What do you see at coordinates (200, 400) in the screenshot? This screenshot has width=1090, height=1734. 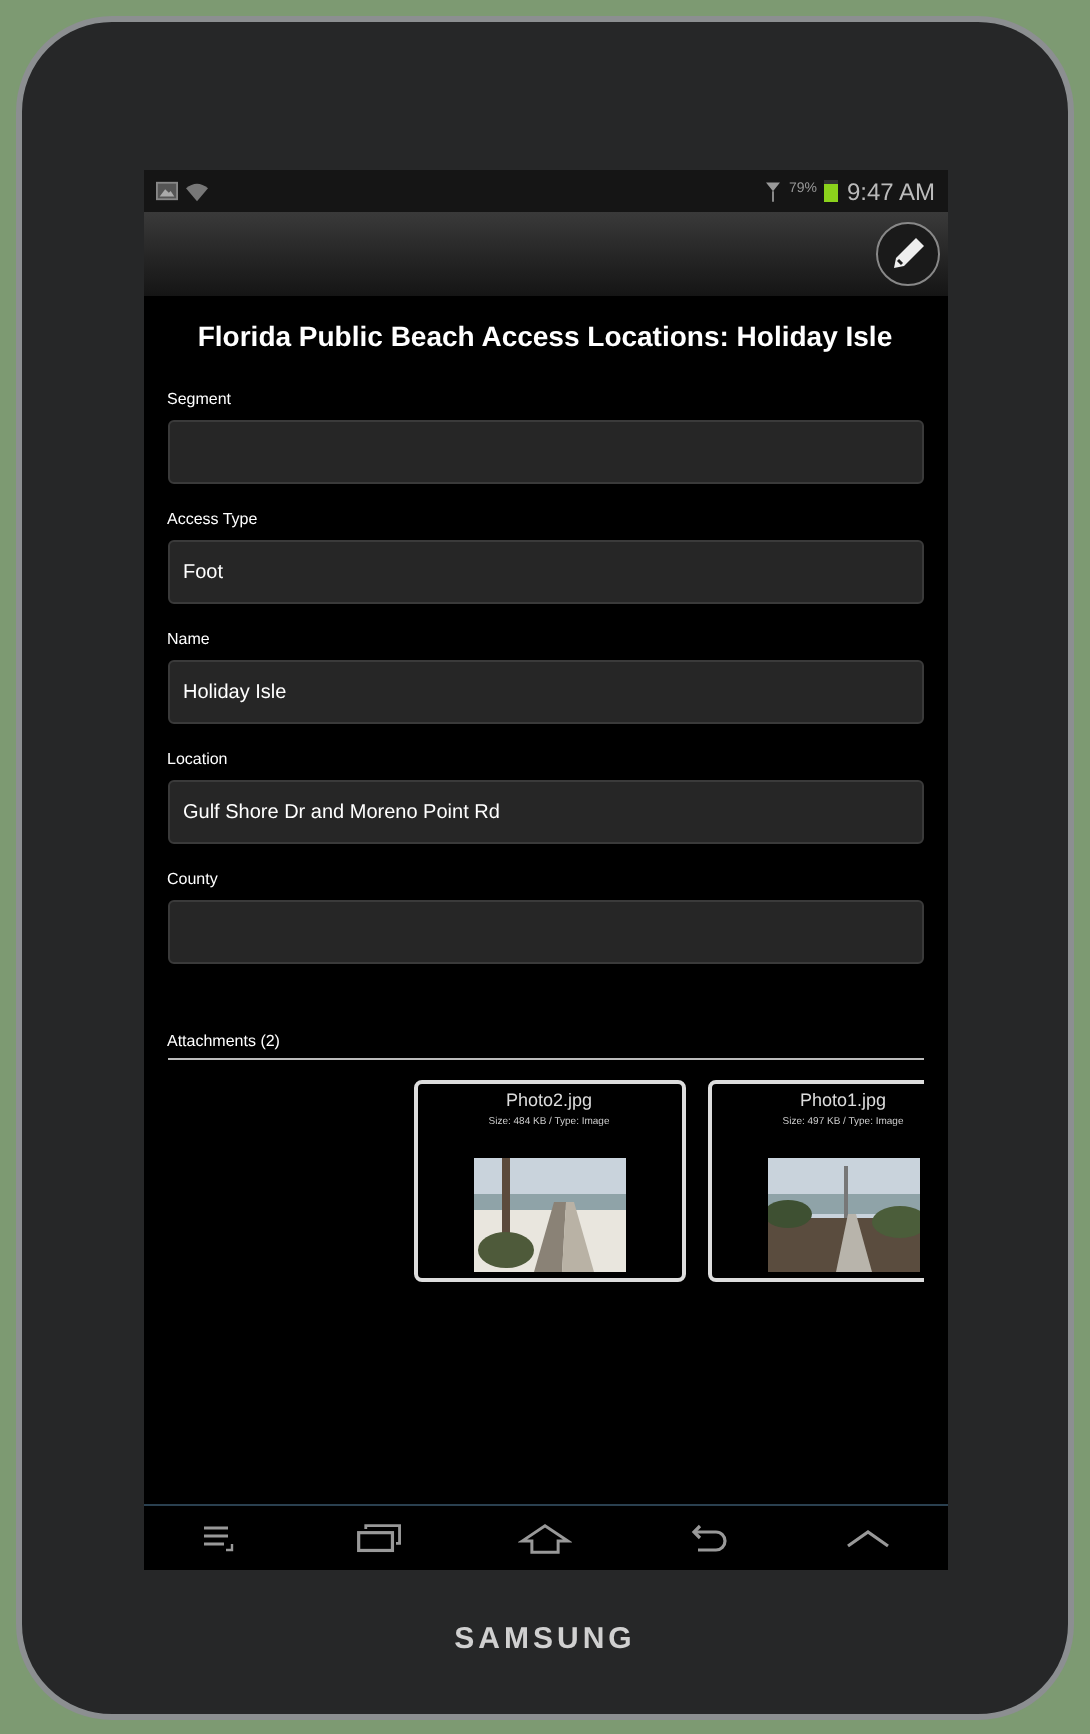 I see `field-label: Segment` at bounding box center [200, 400].